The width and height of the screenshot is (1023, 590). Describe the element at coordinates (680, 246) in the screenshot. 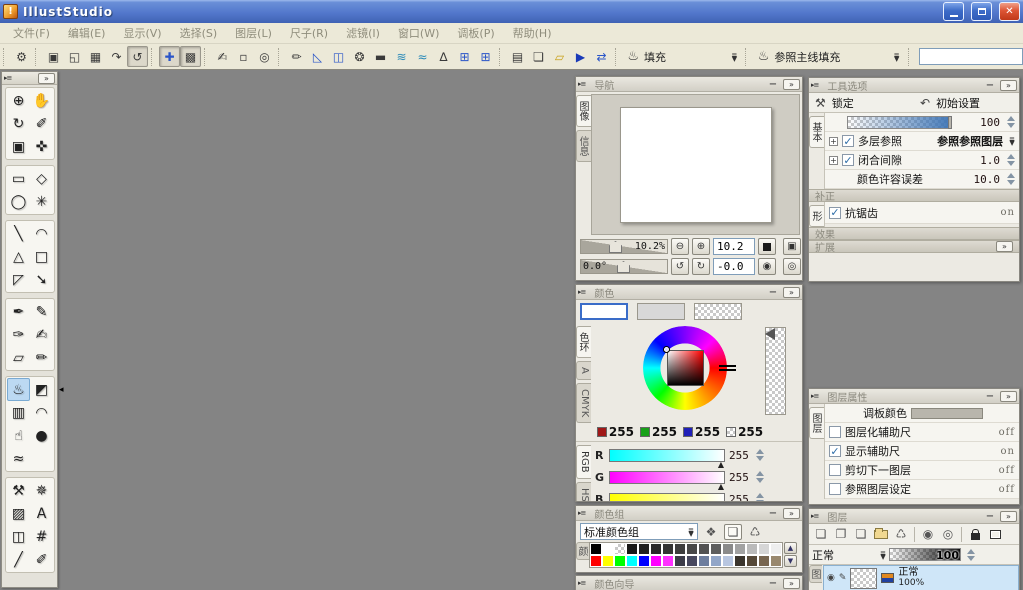

I see `zoom-out-button: ⊖` at that location.